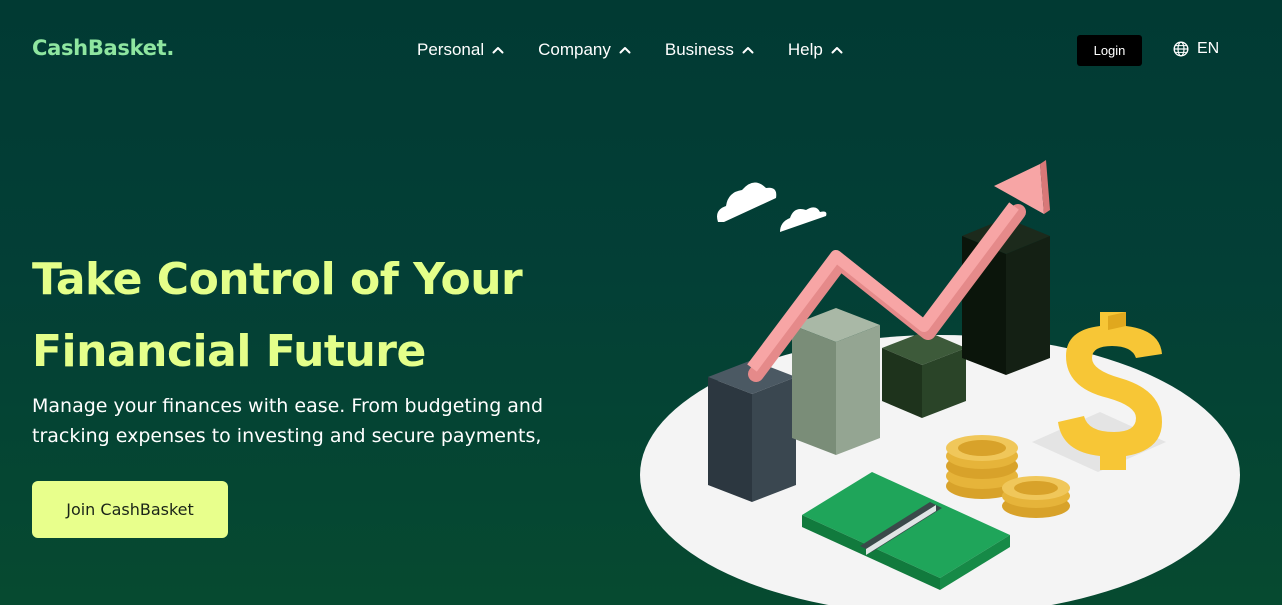 The height and width of the screenshot is (605, 1282). Describe the element at coordinates (647, 50) in the screenshot. I see `main-nav: Personal Company Business Help` at that location.